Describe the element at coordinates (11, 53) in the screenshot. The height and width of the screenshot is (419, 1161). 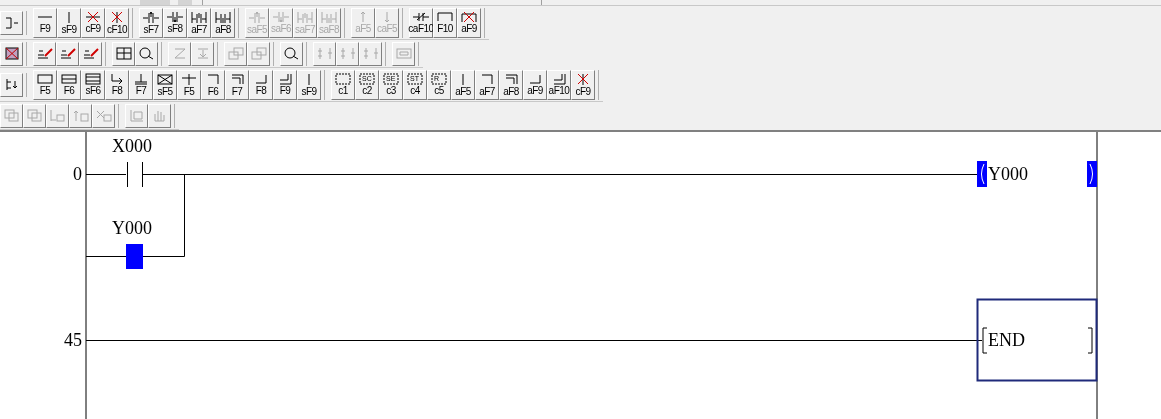
I see `delete-icon` at that location.